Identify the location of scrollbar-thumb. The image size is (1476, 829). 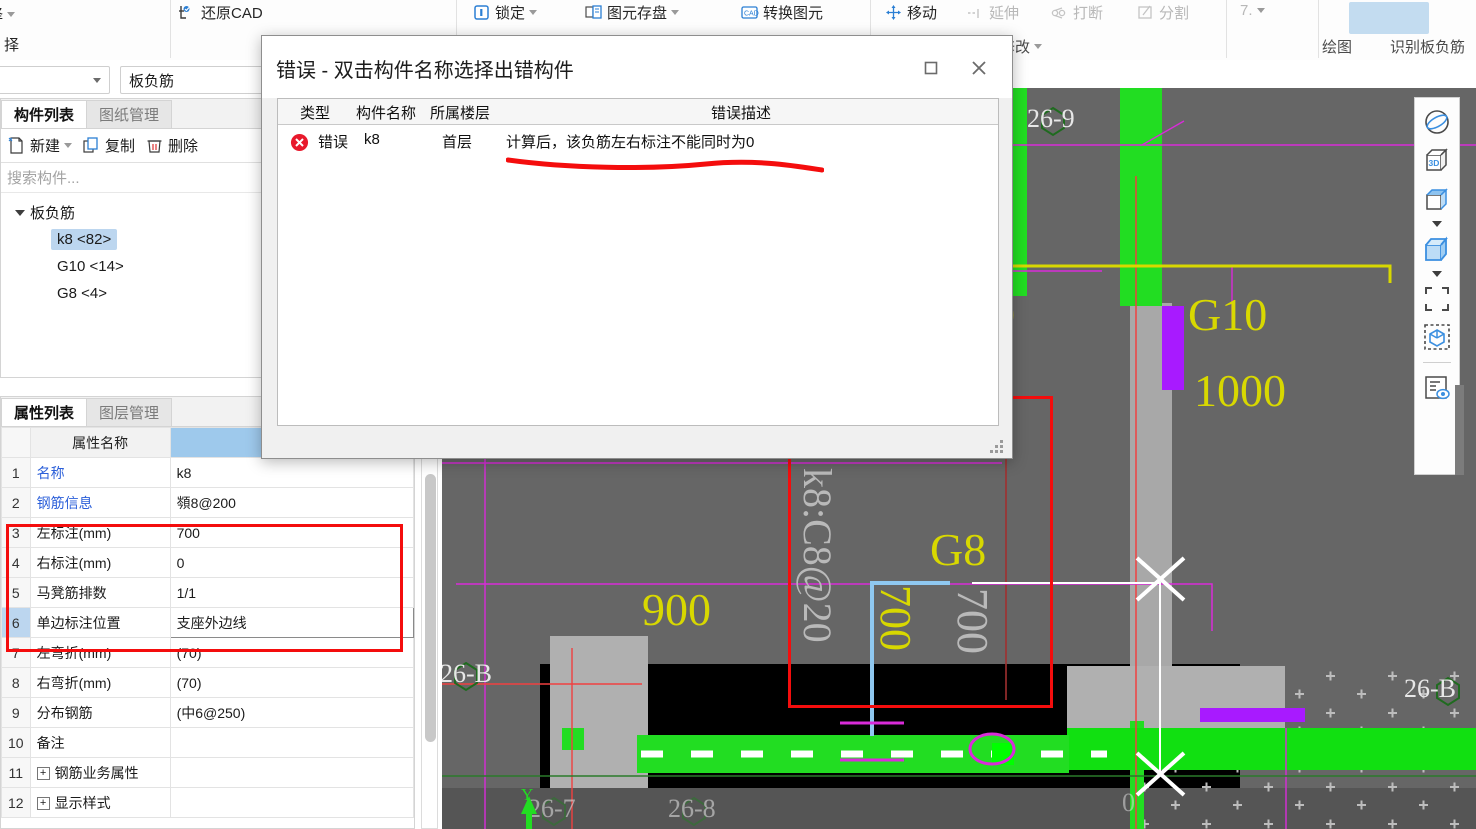
(430, 608).